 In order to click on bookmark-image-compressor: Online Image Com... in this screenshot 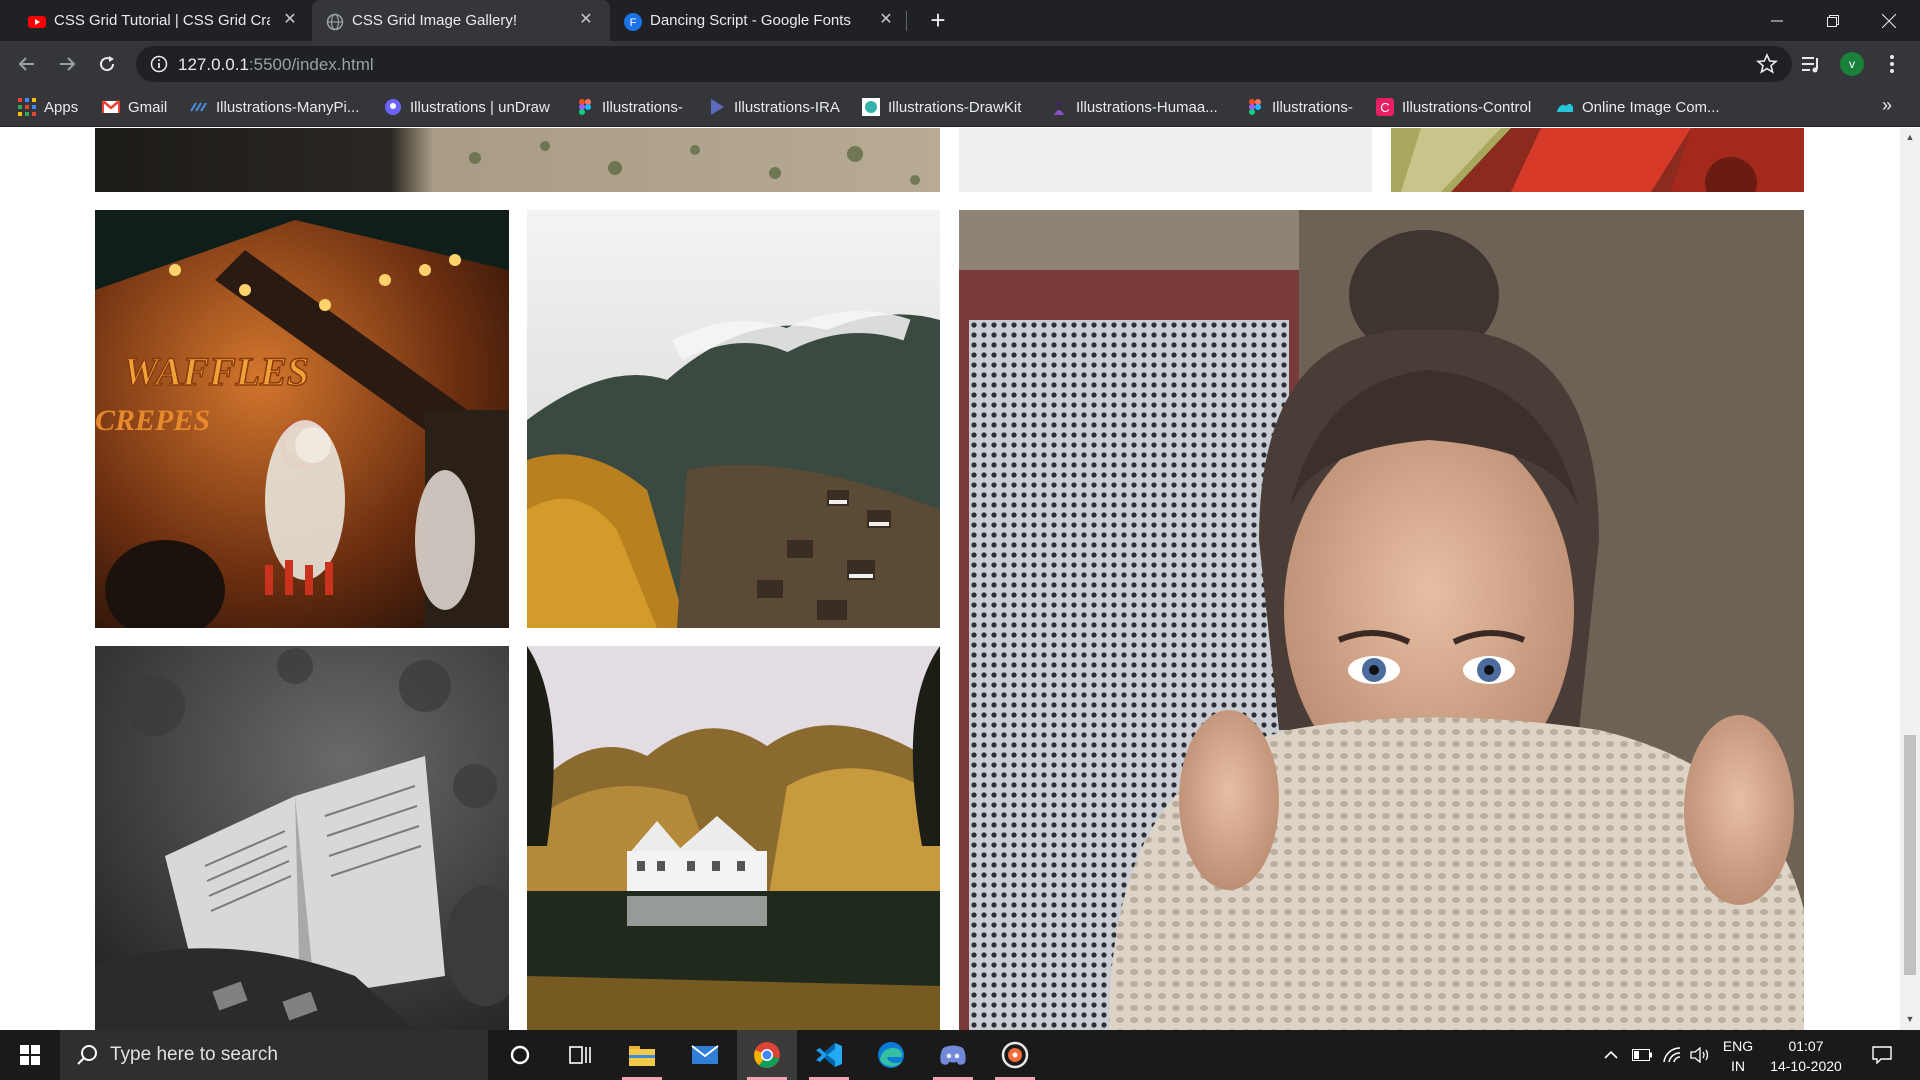, I will do `click(1638, 107)`.